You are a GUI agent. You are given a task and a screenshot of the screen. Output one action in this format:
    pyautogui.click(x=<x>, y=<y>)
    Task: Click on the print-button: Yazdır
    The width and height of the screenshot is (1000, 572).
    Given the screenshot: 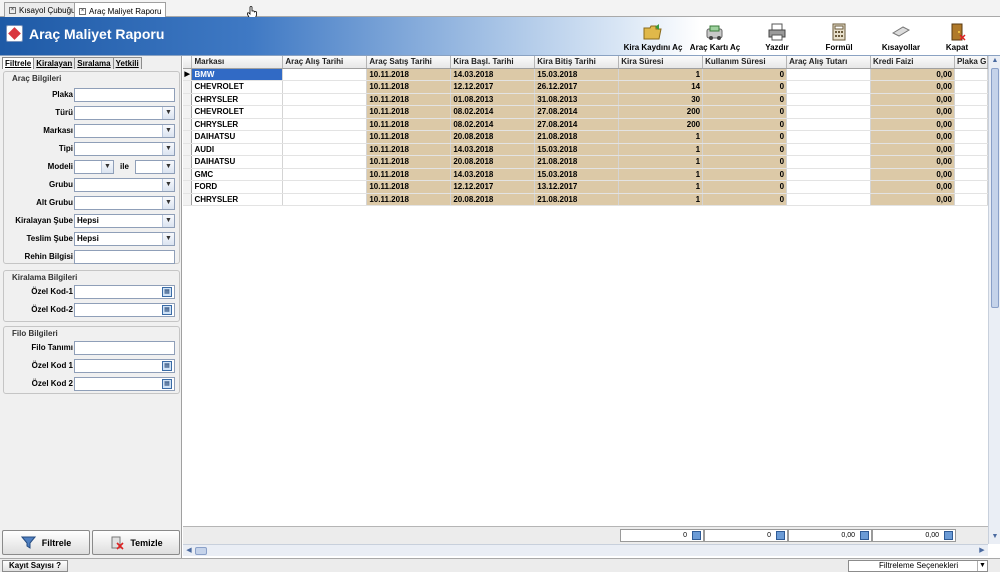 What is the action you would take?
    pyautogui.click(x=777, y=36)
    